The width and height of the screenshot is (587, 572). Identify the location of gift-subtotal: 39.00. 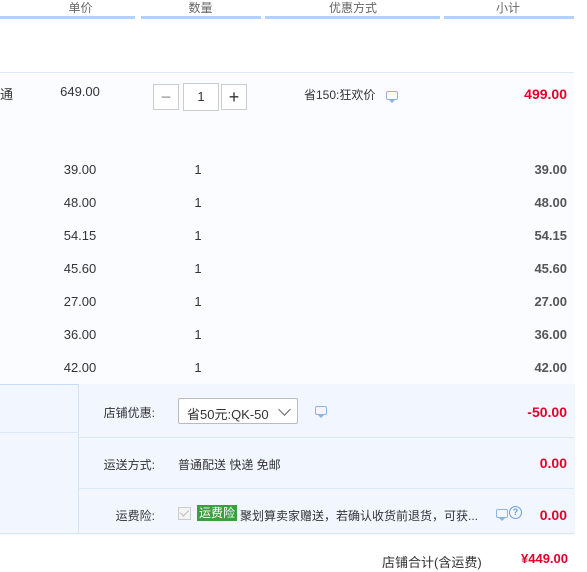
(550, 169).